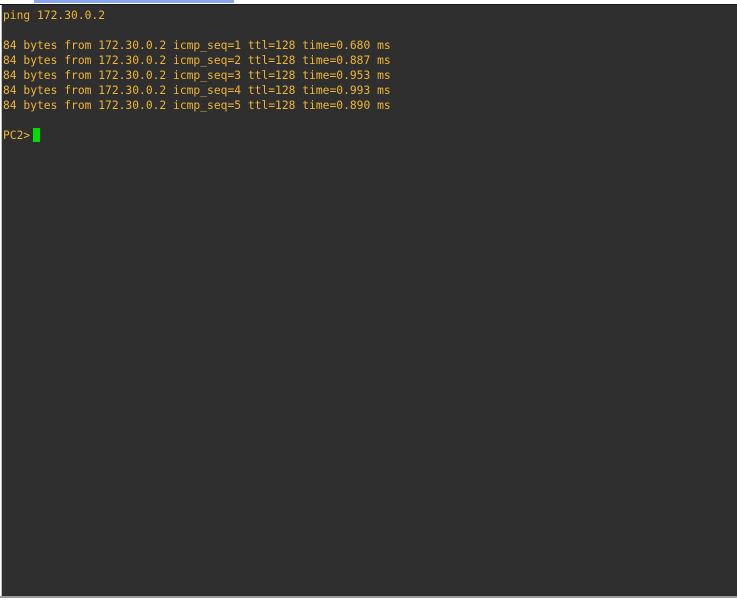 The height and width of the screenshot is (600, 737). I want to click on prompt-line: PC2>, so click(370, 135).